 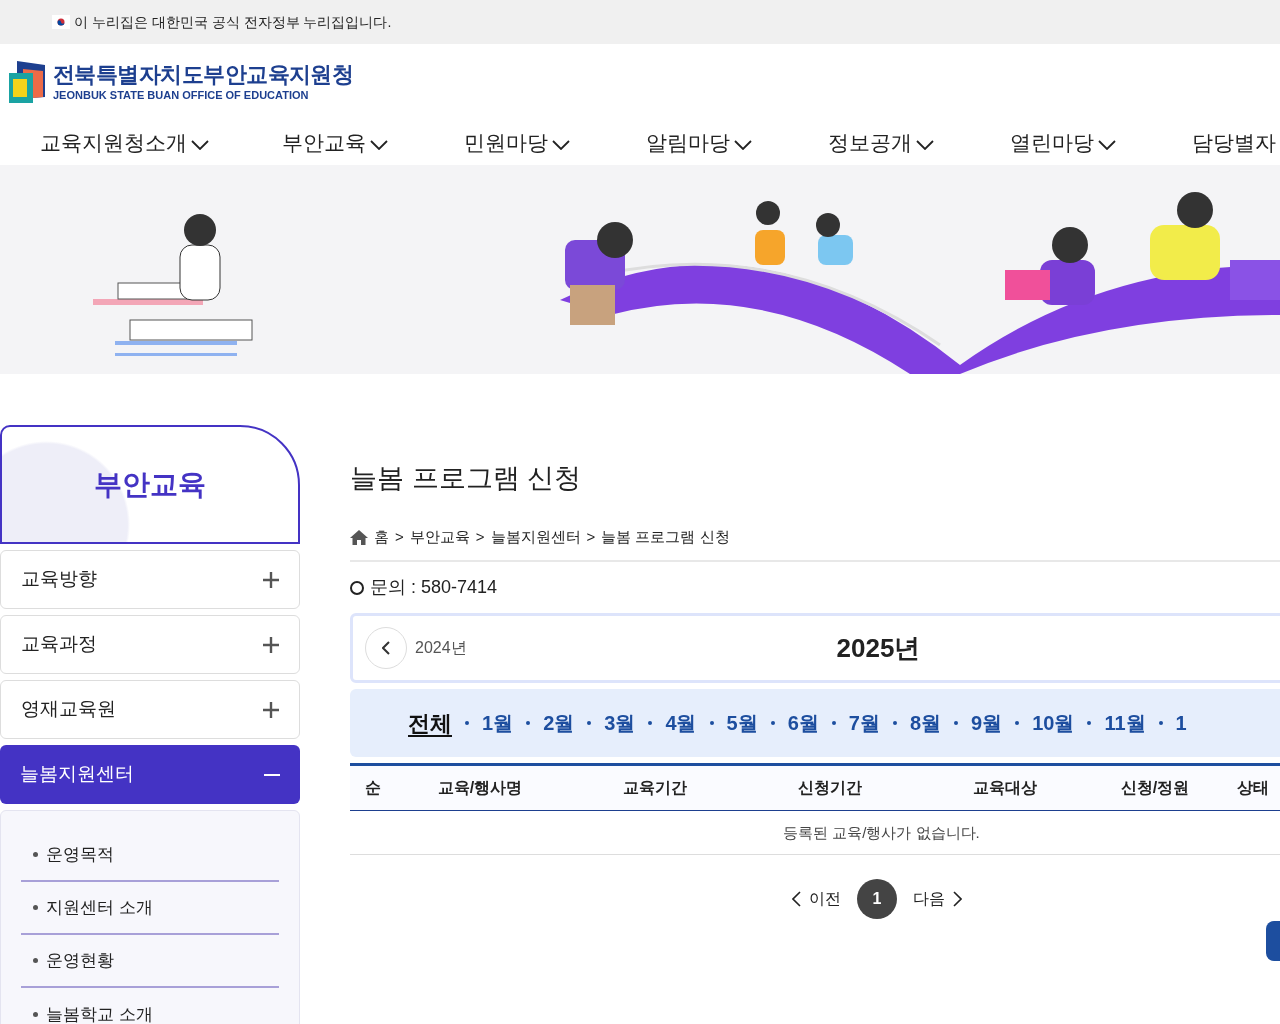 What do you see at coordinates (555, 142) in the screenshot?
I see `nav-menu-item: 민원마당` at bounding box center [555, 142].